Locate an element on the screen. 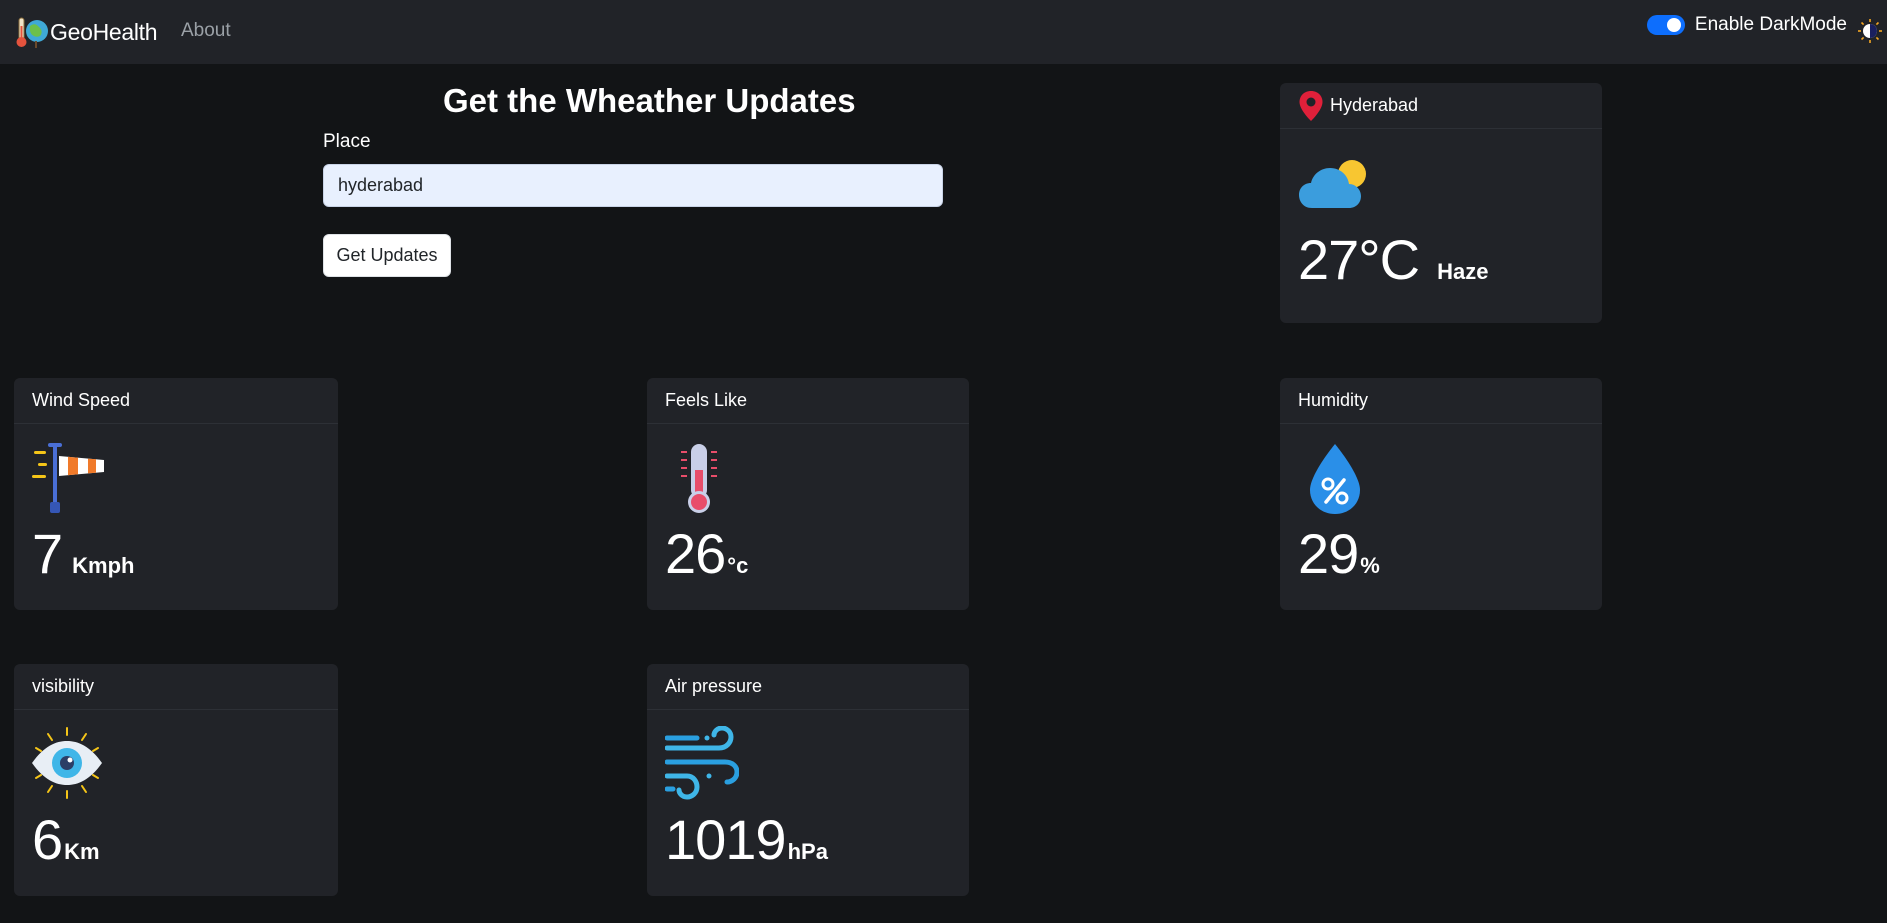 The height and width of the screenshot is (923, 1887). navbar: GeoHealth About Enable DarkMode is located at coordinates (943, 32).